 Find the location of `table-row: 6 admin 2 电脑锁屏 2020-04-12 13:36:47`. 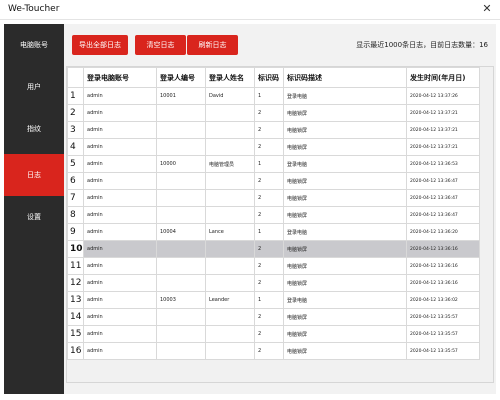

table-row: 6 admin 2 电脑锁屏 2020-04-12 13:36:47 is located at coordinates (273, 181).